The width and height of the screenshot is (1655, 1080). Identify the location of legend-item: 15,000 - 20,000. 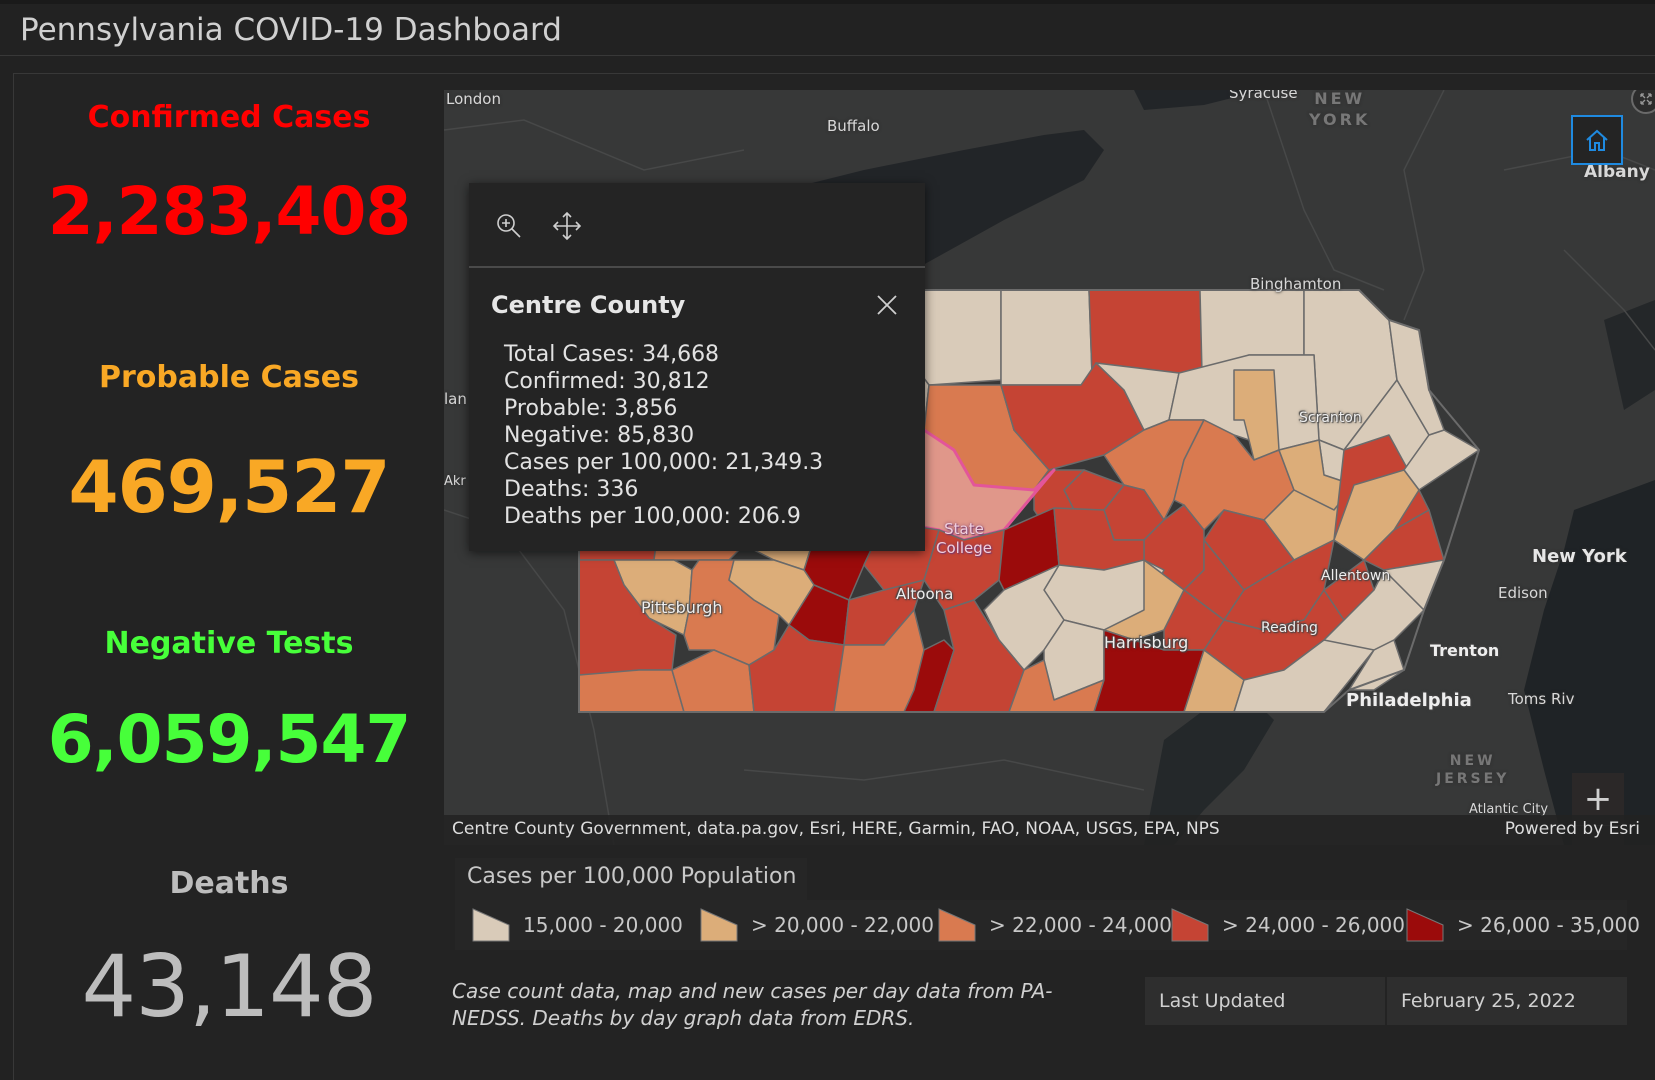
(577, 925).